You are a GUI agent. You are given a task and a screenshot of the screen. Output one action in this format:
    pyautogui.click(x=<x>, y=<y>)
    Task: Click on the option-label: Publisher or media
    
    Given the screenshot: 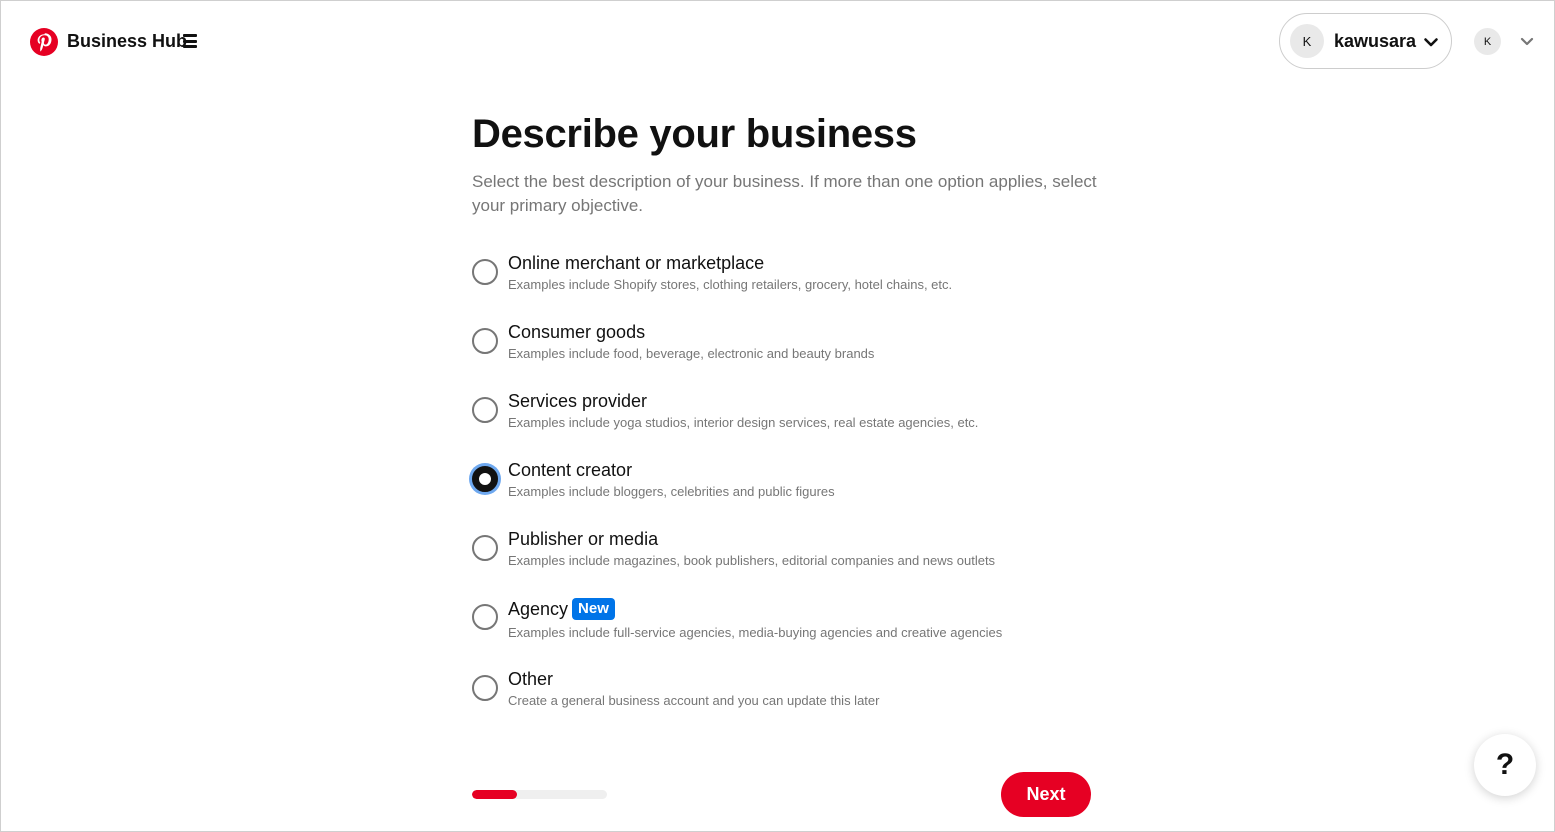 What is the action you would take?
    pyautogui.click(x=583, y=539)
    